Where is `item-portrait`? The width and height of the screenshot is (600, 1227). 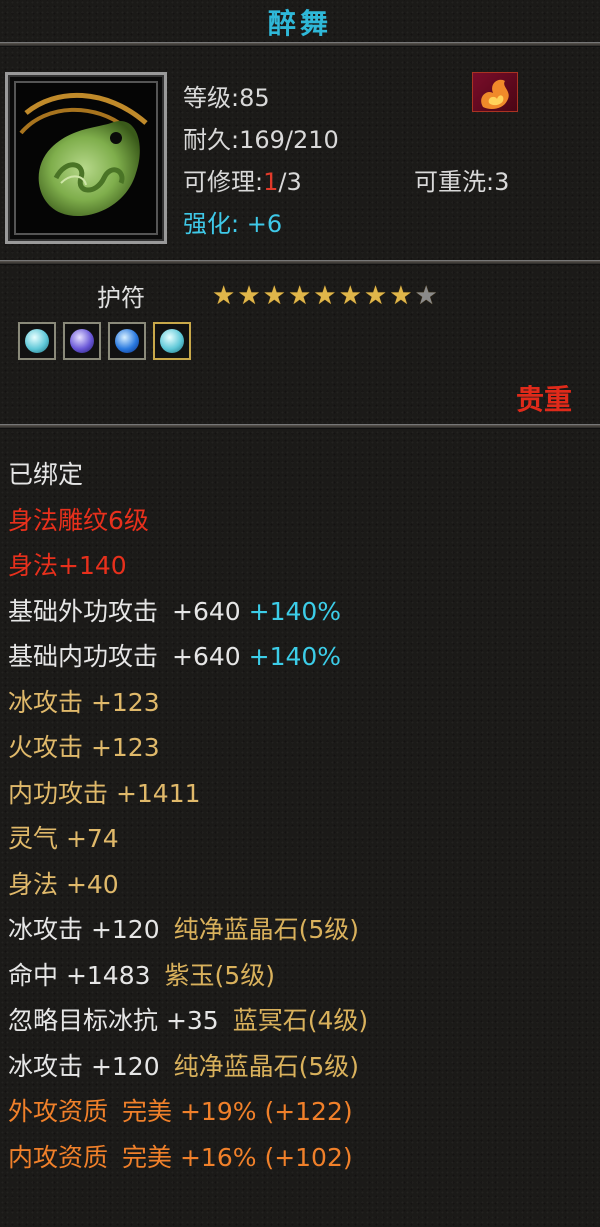 item-portrait is located at coordinates (86, 158).